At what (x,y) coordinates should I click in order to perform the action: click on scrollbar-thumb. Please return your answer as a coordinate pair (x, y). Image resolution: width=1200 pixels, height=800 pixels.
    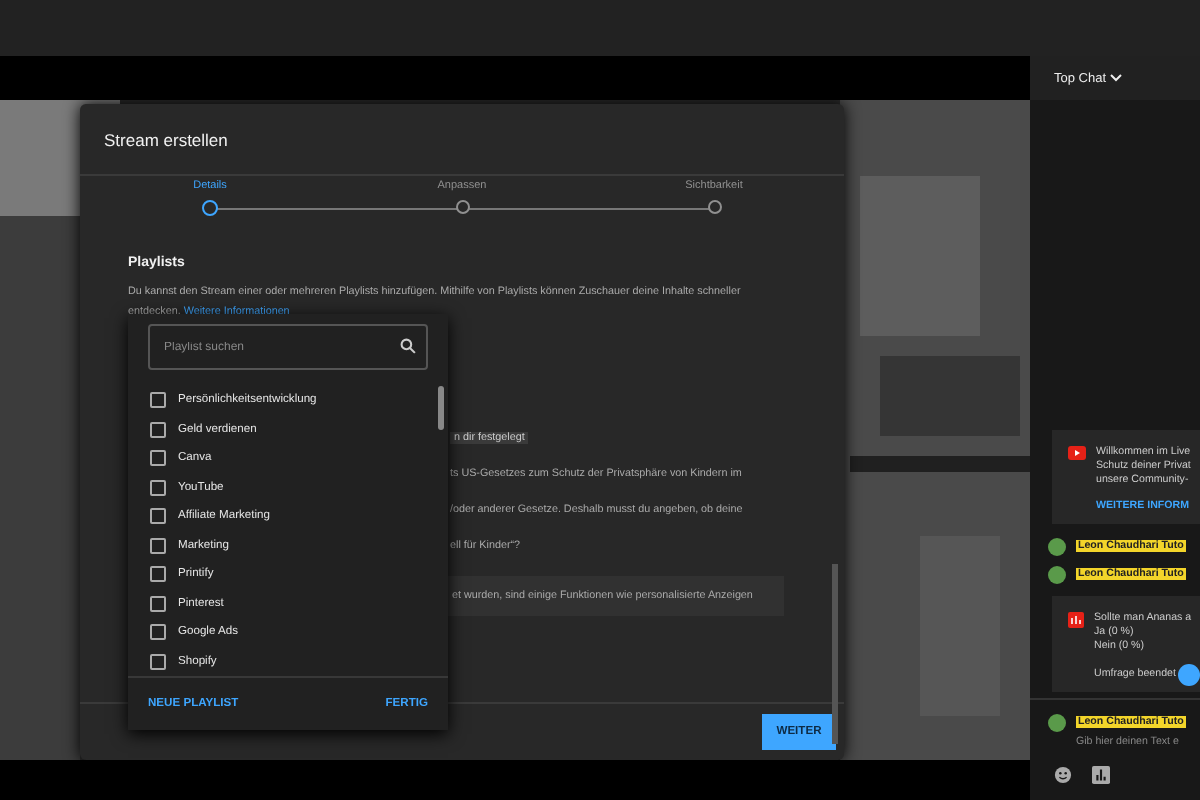
    Looking at the image, I should click on (441, 408).